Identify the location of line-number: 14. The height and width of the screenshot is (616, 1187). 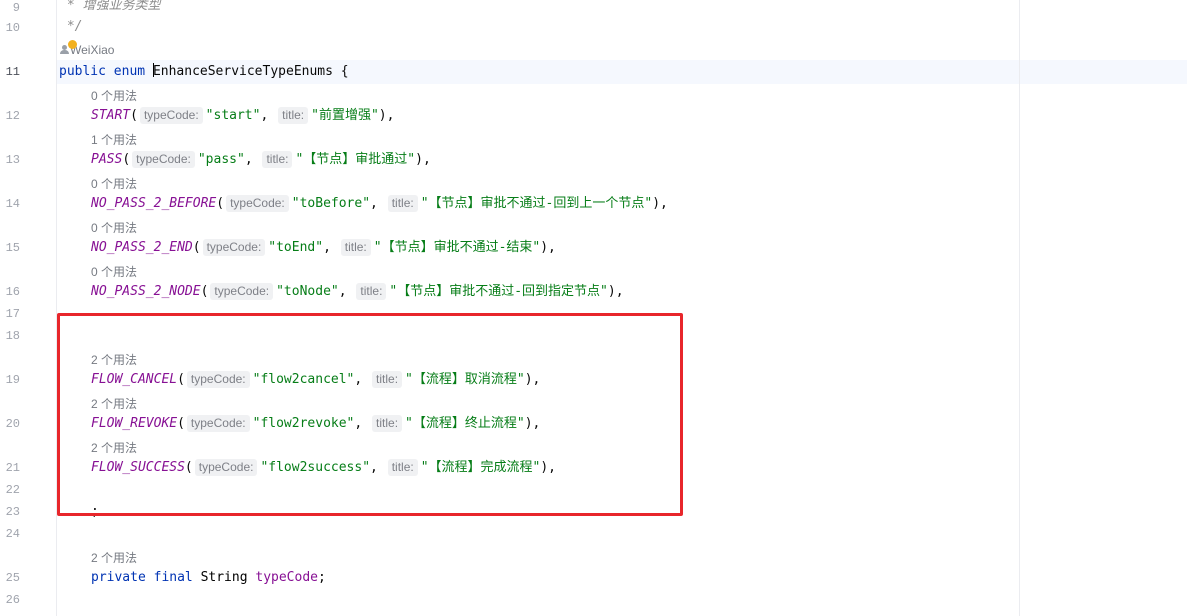
(10, 204).